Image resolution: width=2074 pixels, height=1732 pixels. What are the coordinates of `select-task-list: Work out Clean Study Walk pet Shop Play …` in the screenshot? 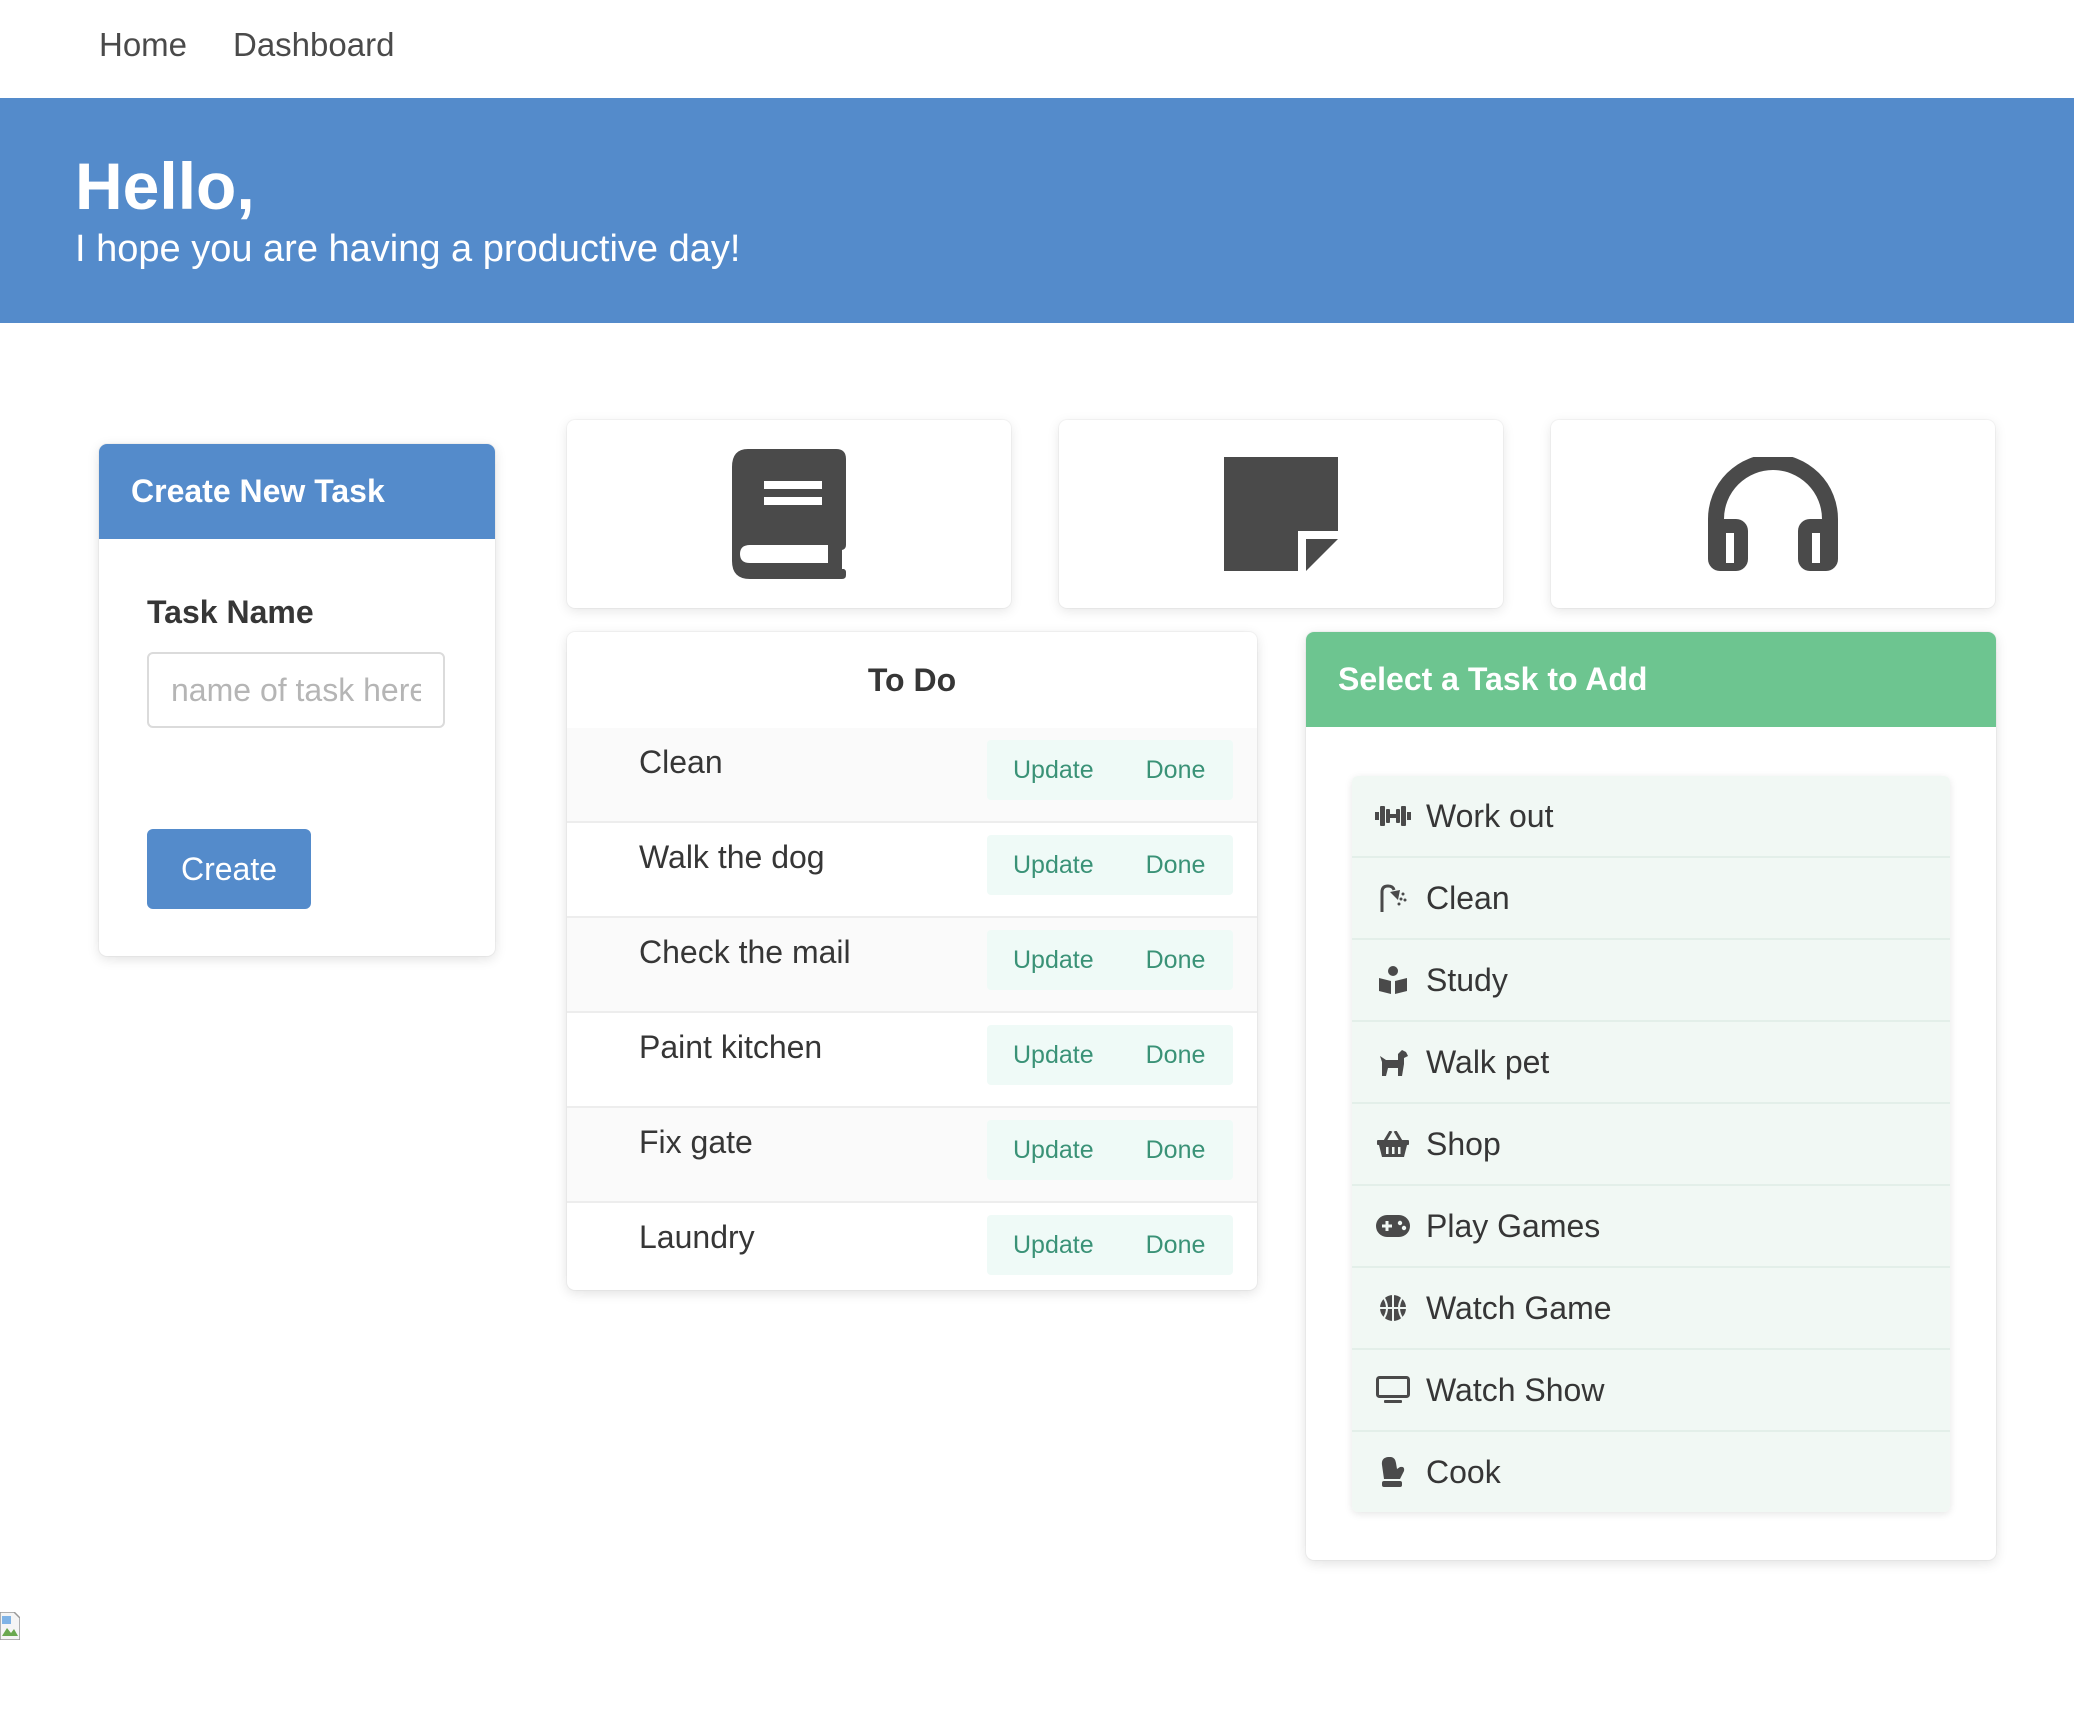 It's located at (1651, 1144).